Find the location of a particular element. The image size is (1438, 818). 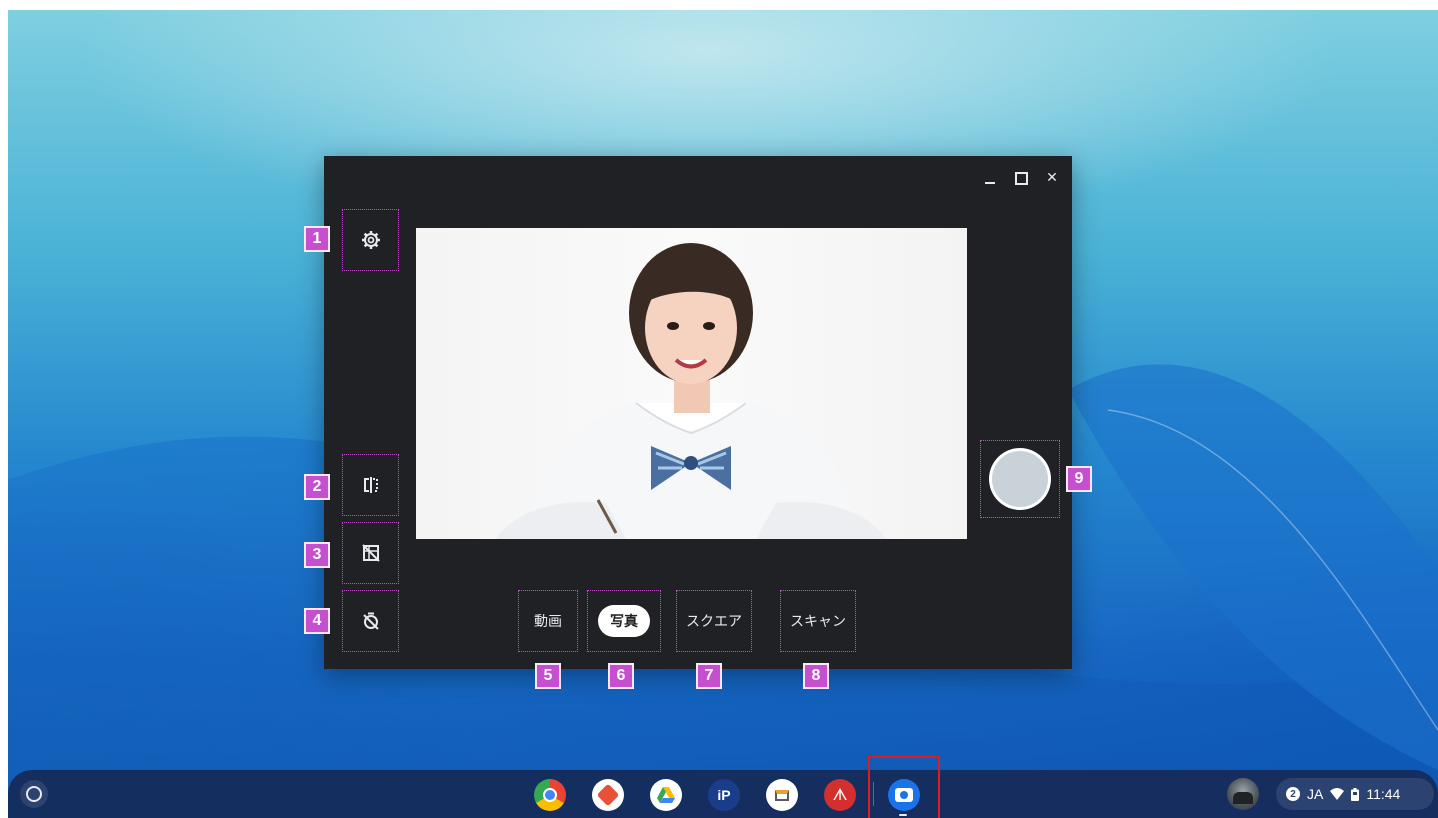

running-indicator is located at coordinates (903, 815).